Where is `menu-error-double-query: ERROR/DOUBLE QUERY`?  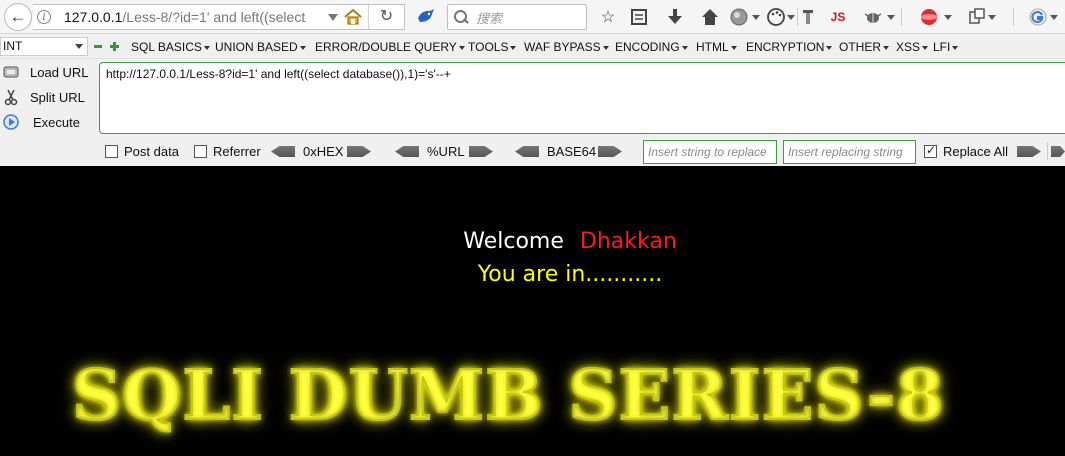 menu-error-double-query: ERROR/DOUBLE QUERY is located at coordinates (390, 47).